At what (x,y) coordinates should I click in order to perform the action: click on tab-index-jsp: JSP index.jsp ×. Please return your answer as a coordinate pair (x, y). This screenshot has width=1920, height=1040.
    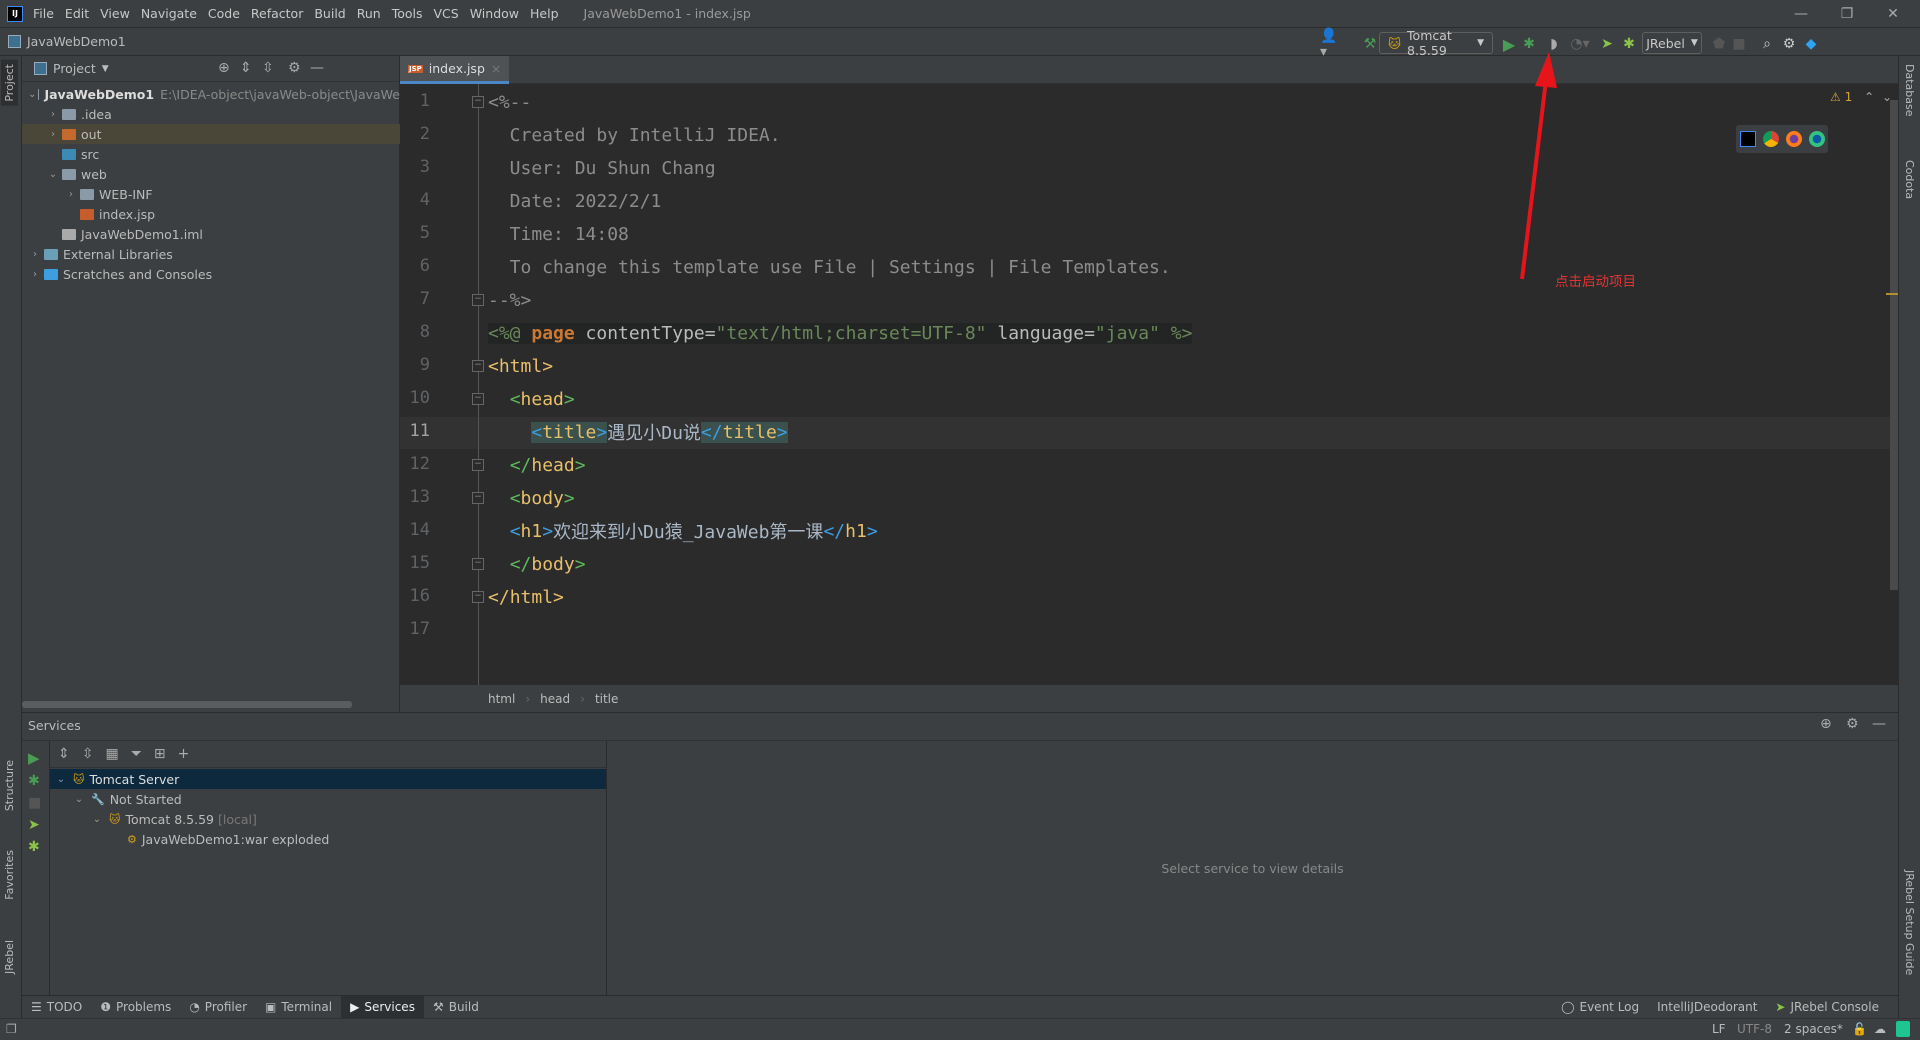
    Looking at the image, I should click on (455, 70).